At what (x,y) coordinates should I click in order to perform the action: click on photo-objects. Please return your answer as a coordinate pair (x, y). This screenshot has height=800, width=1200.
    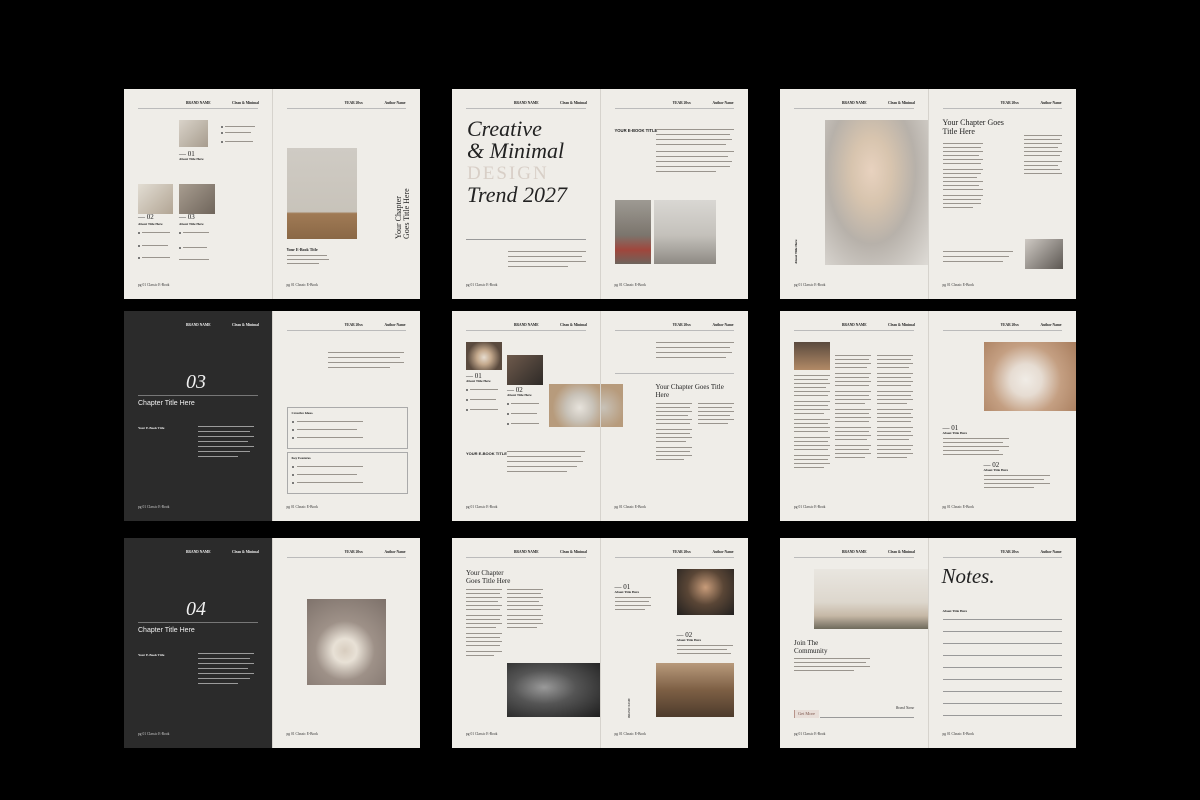
    Looking at the image, I should click on (812, 356).